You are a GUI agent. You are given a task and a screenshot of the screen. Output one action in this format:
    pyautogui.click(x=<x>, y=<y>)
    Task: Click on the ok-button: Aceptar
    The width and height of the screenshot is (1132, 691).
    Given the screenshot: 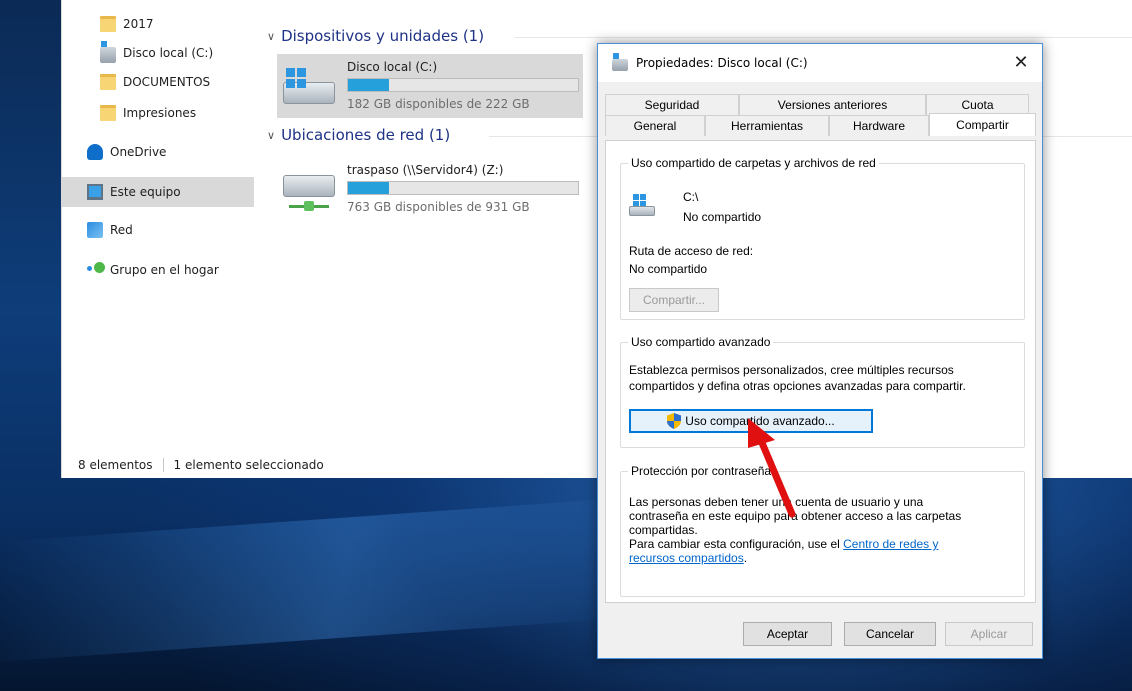 What is the action you would take?
    pyautogui.click(x=787, y=634)
    